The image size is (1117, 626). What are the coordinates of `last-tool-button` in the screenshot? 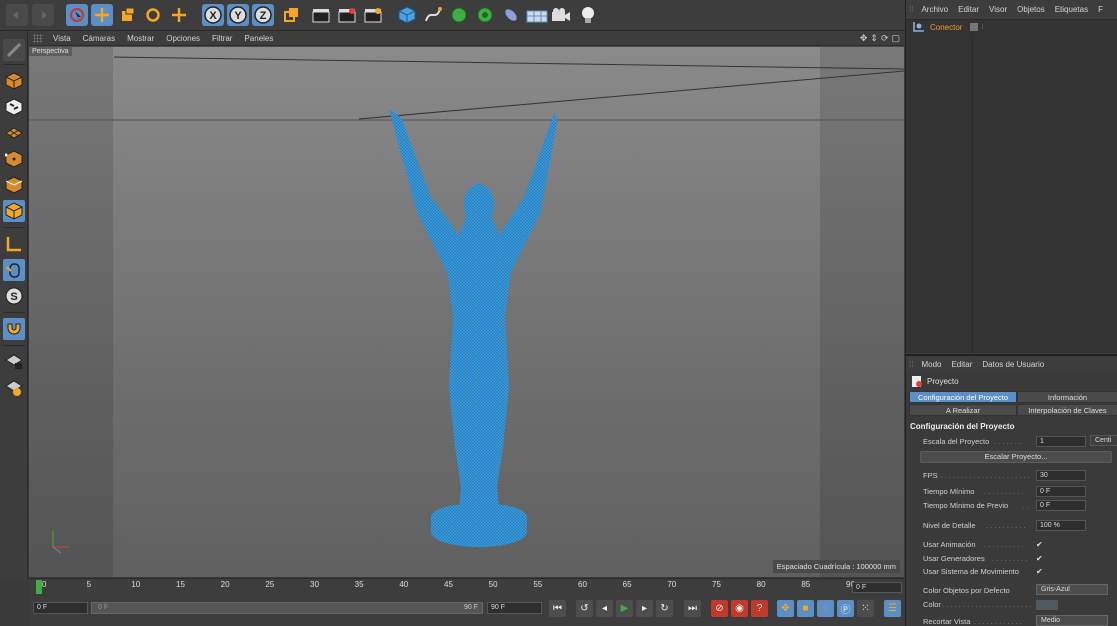 It's located at (179, 15).